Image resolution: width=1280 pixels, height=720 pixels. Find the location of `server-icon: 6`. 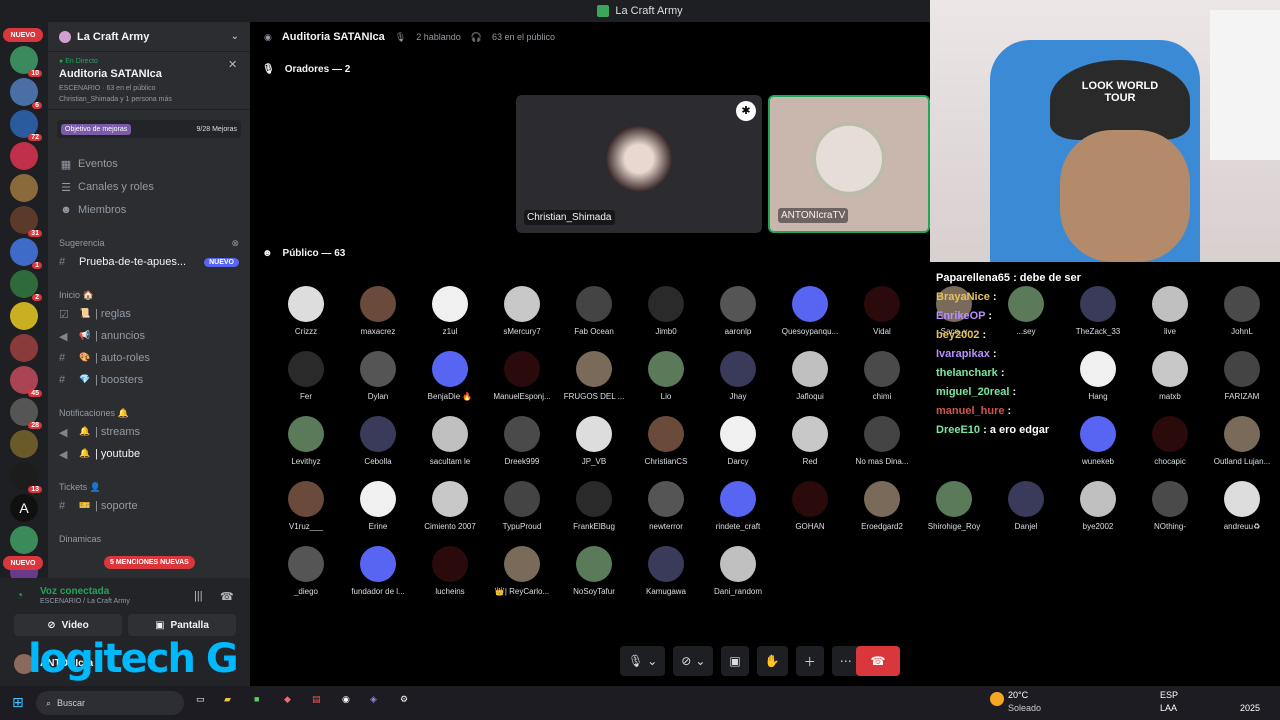

server-icon: 6 is located at coordinates (26, 93).